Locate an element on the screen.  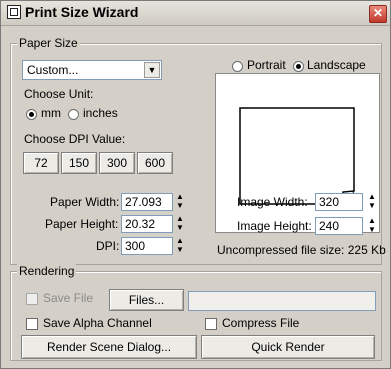
paper-size-group-label: Paper Size is located at coordinates (48, 43).